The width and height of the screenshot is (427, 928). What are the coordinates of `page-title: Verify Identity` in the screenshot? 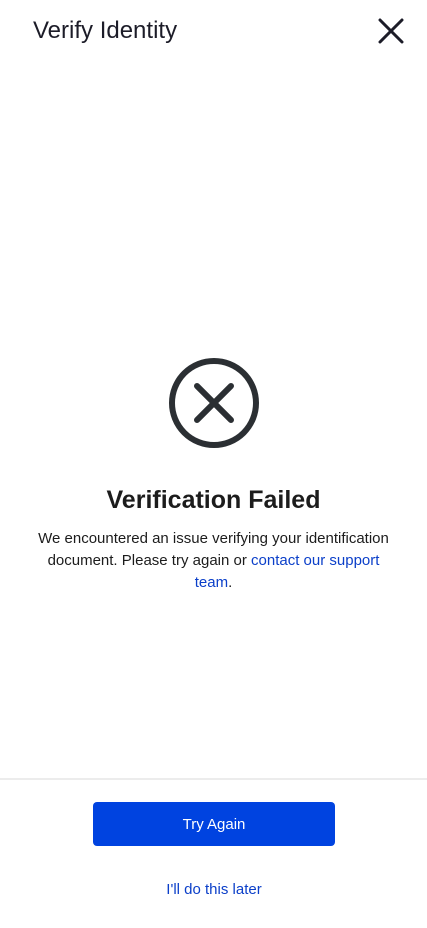 It's located at (105, 30).